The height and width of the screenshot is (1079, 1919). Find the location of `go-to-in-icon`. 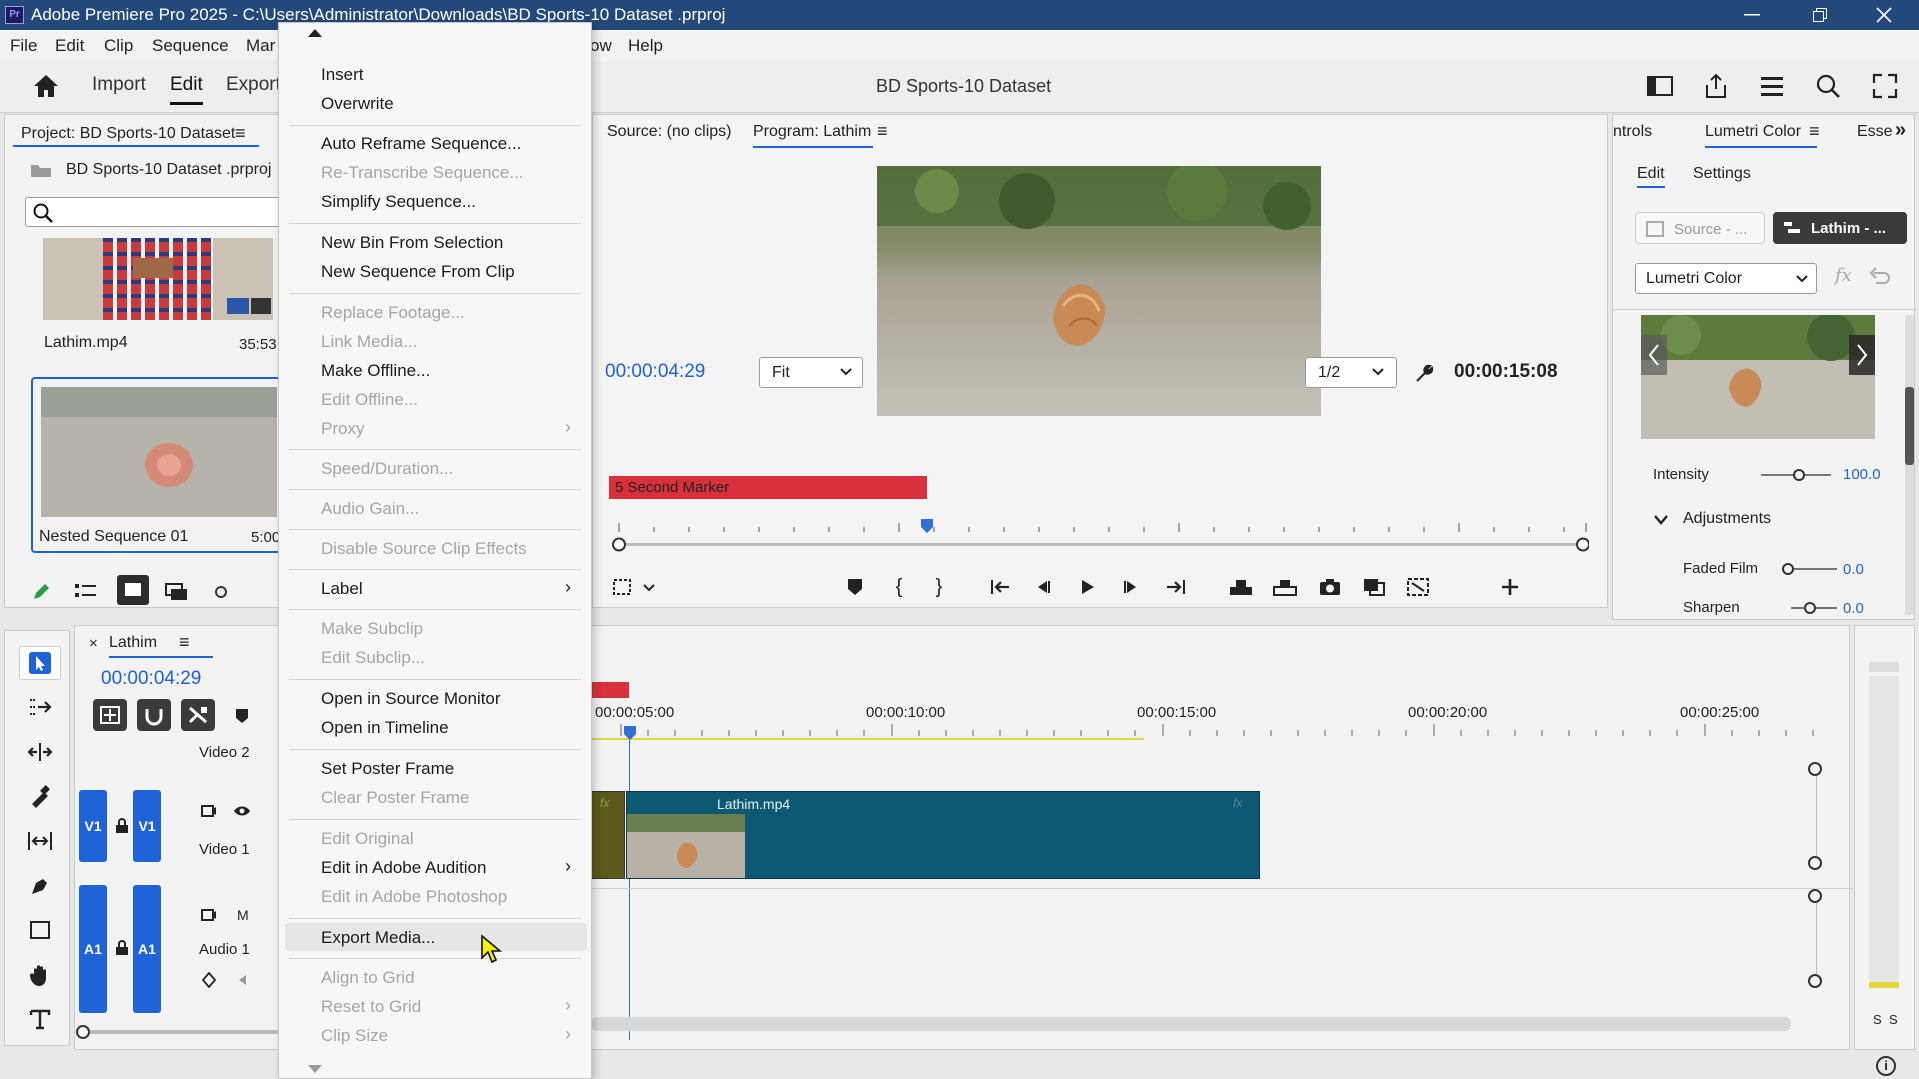

go-to-in-icon is located at coordinates (1000, 587).